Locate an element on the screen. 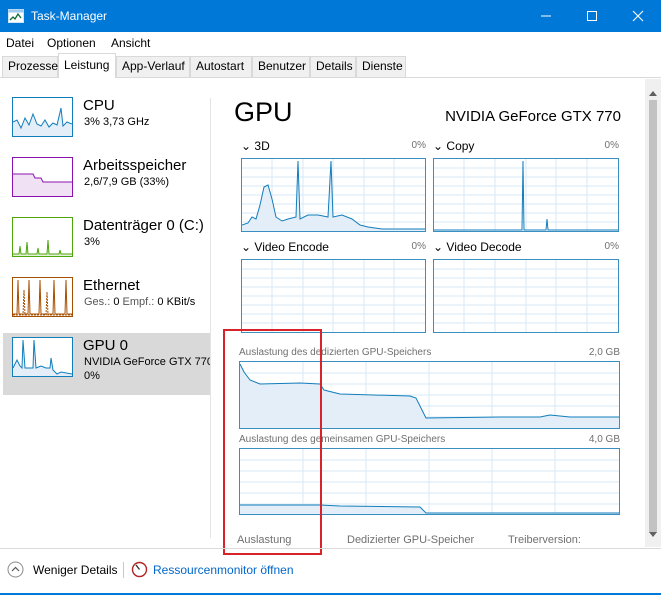 The width and height of the screenshot is (661, 595). engine-copy-graph is located at coordinates (526, 195).